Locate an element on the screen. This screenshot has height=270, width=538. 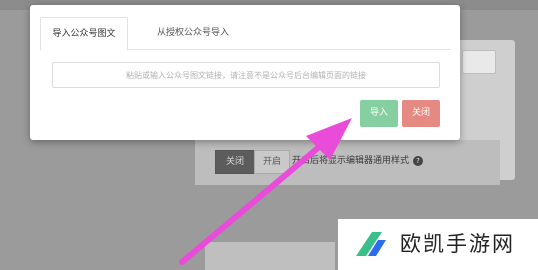
background-toggle-off: 关闭 is located at coordinates (235, 162).